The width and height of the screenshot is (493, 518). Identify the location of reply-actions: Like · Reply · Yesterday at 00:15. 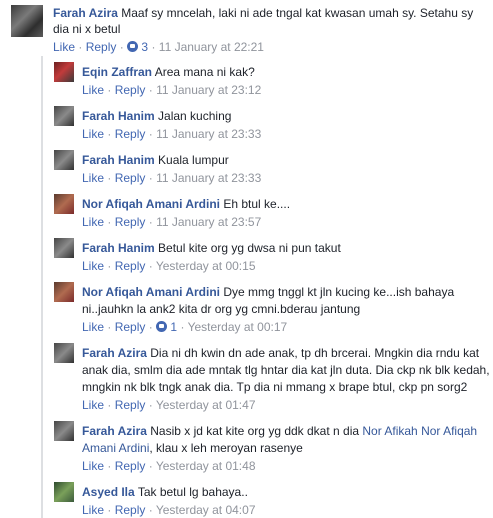
(169, 266).